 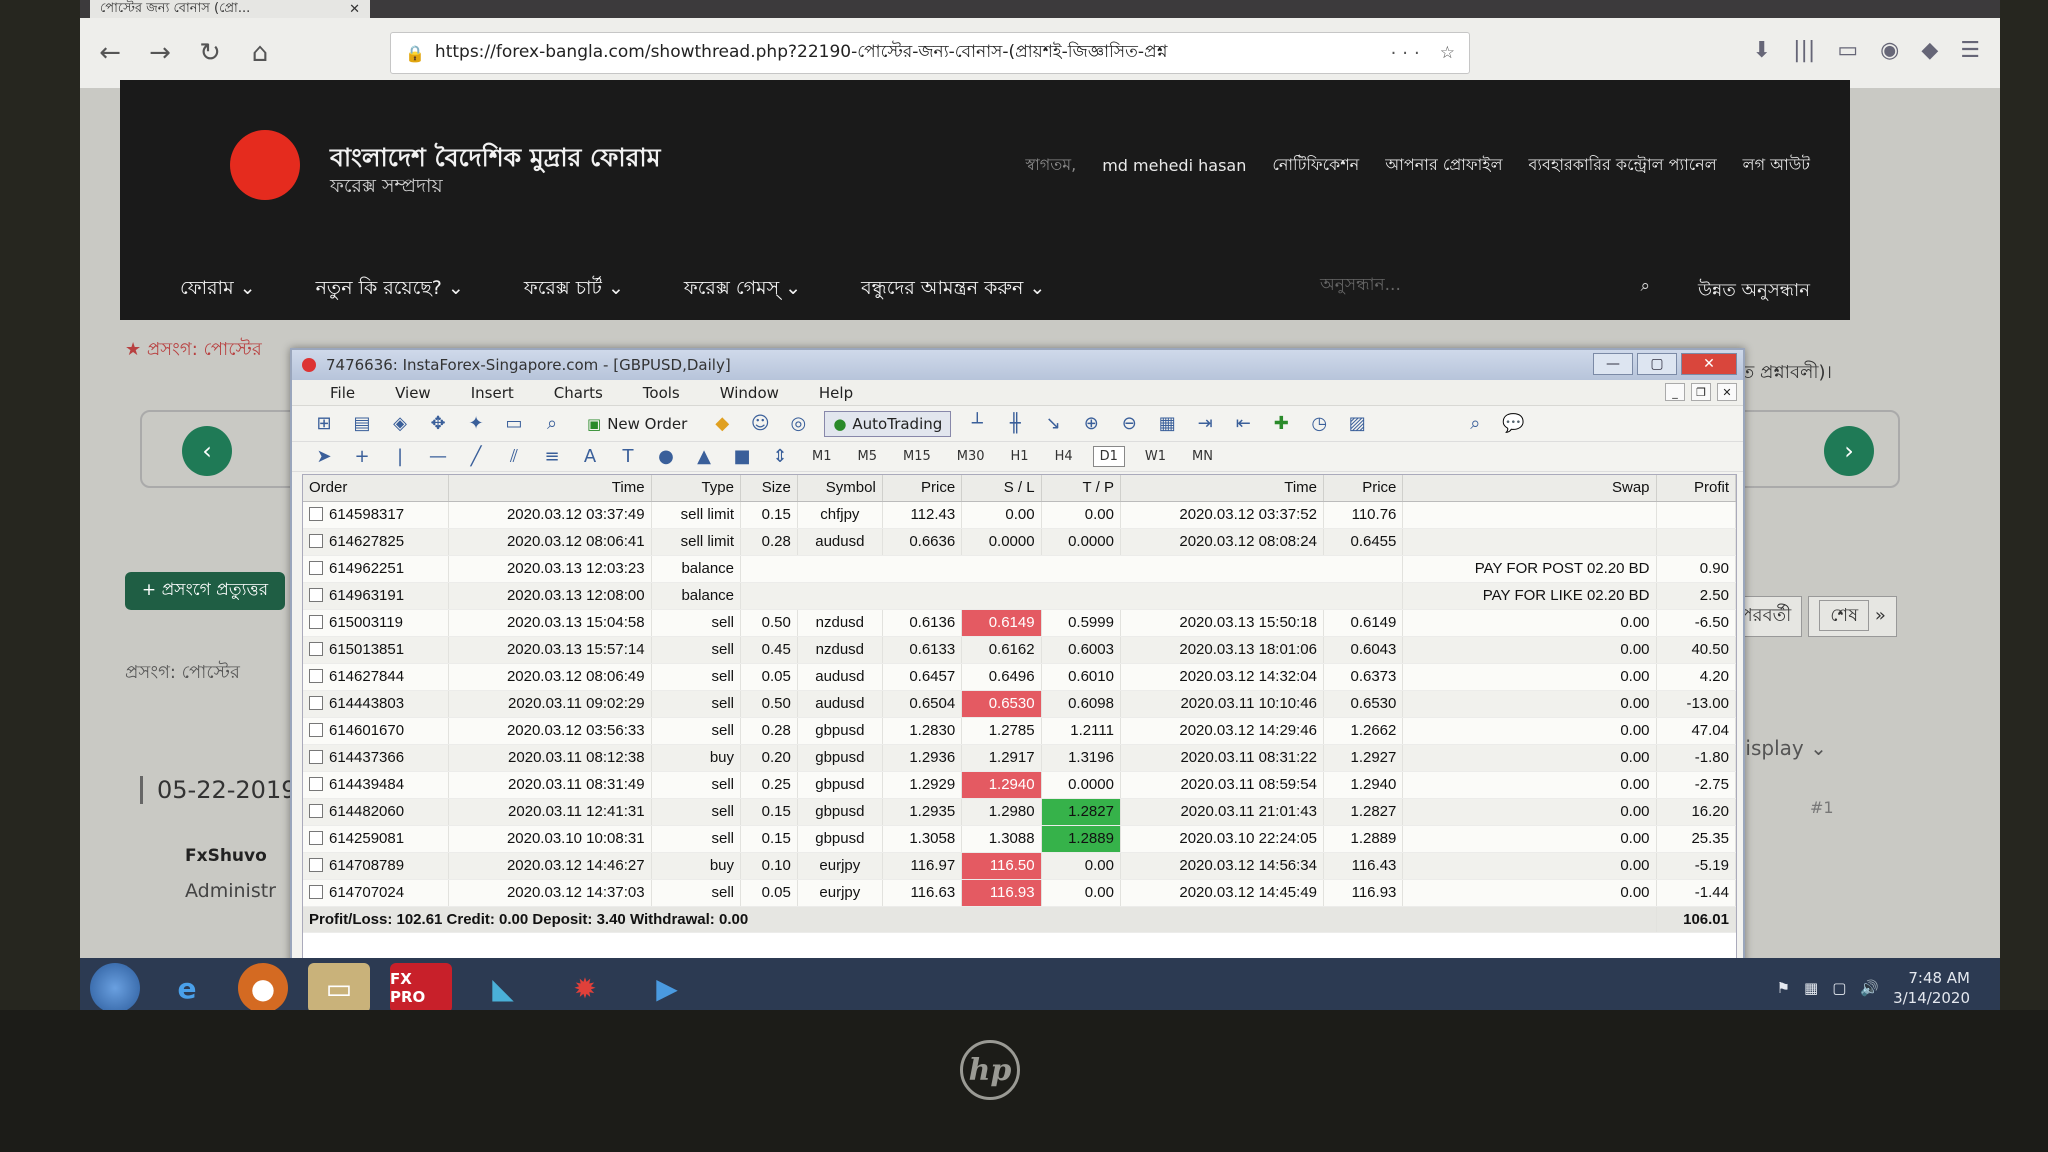 I want to click on nav-invite-friends: বন্ধুদের আমন্ত্রন করুন ⌄, so click(x=953, y=290).